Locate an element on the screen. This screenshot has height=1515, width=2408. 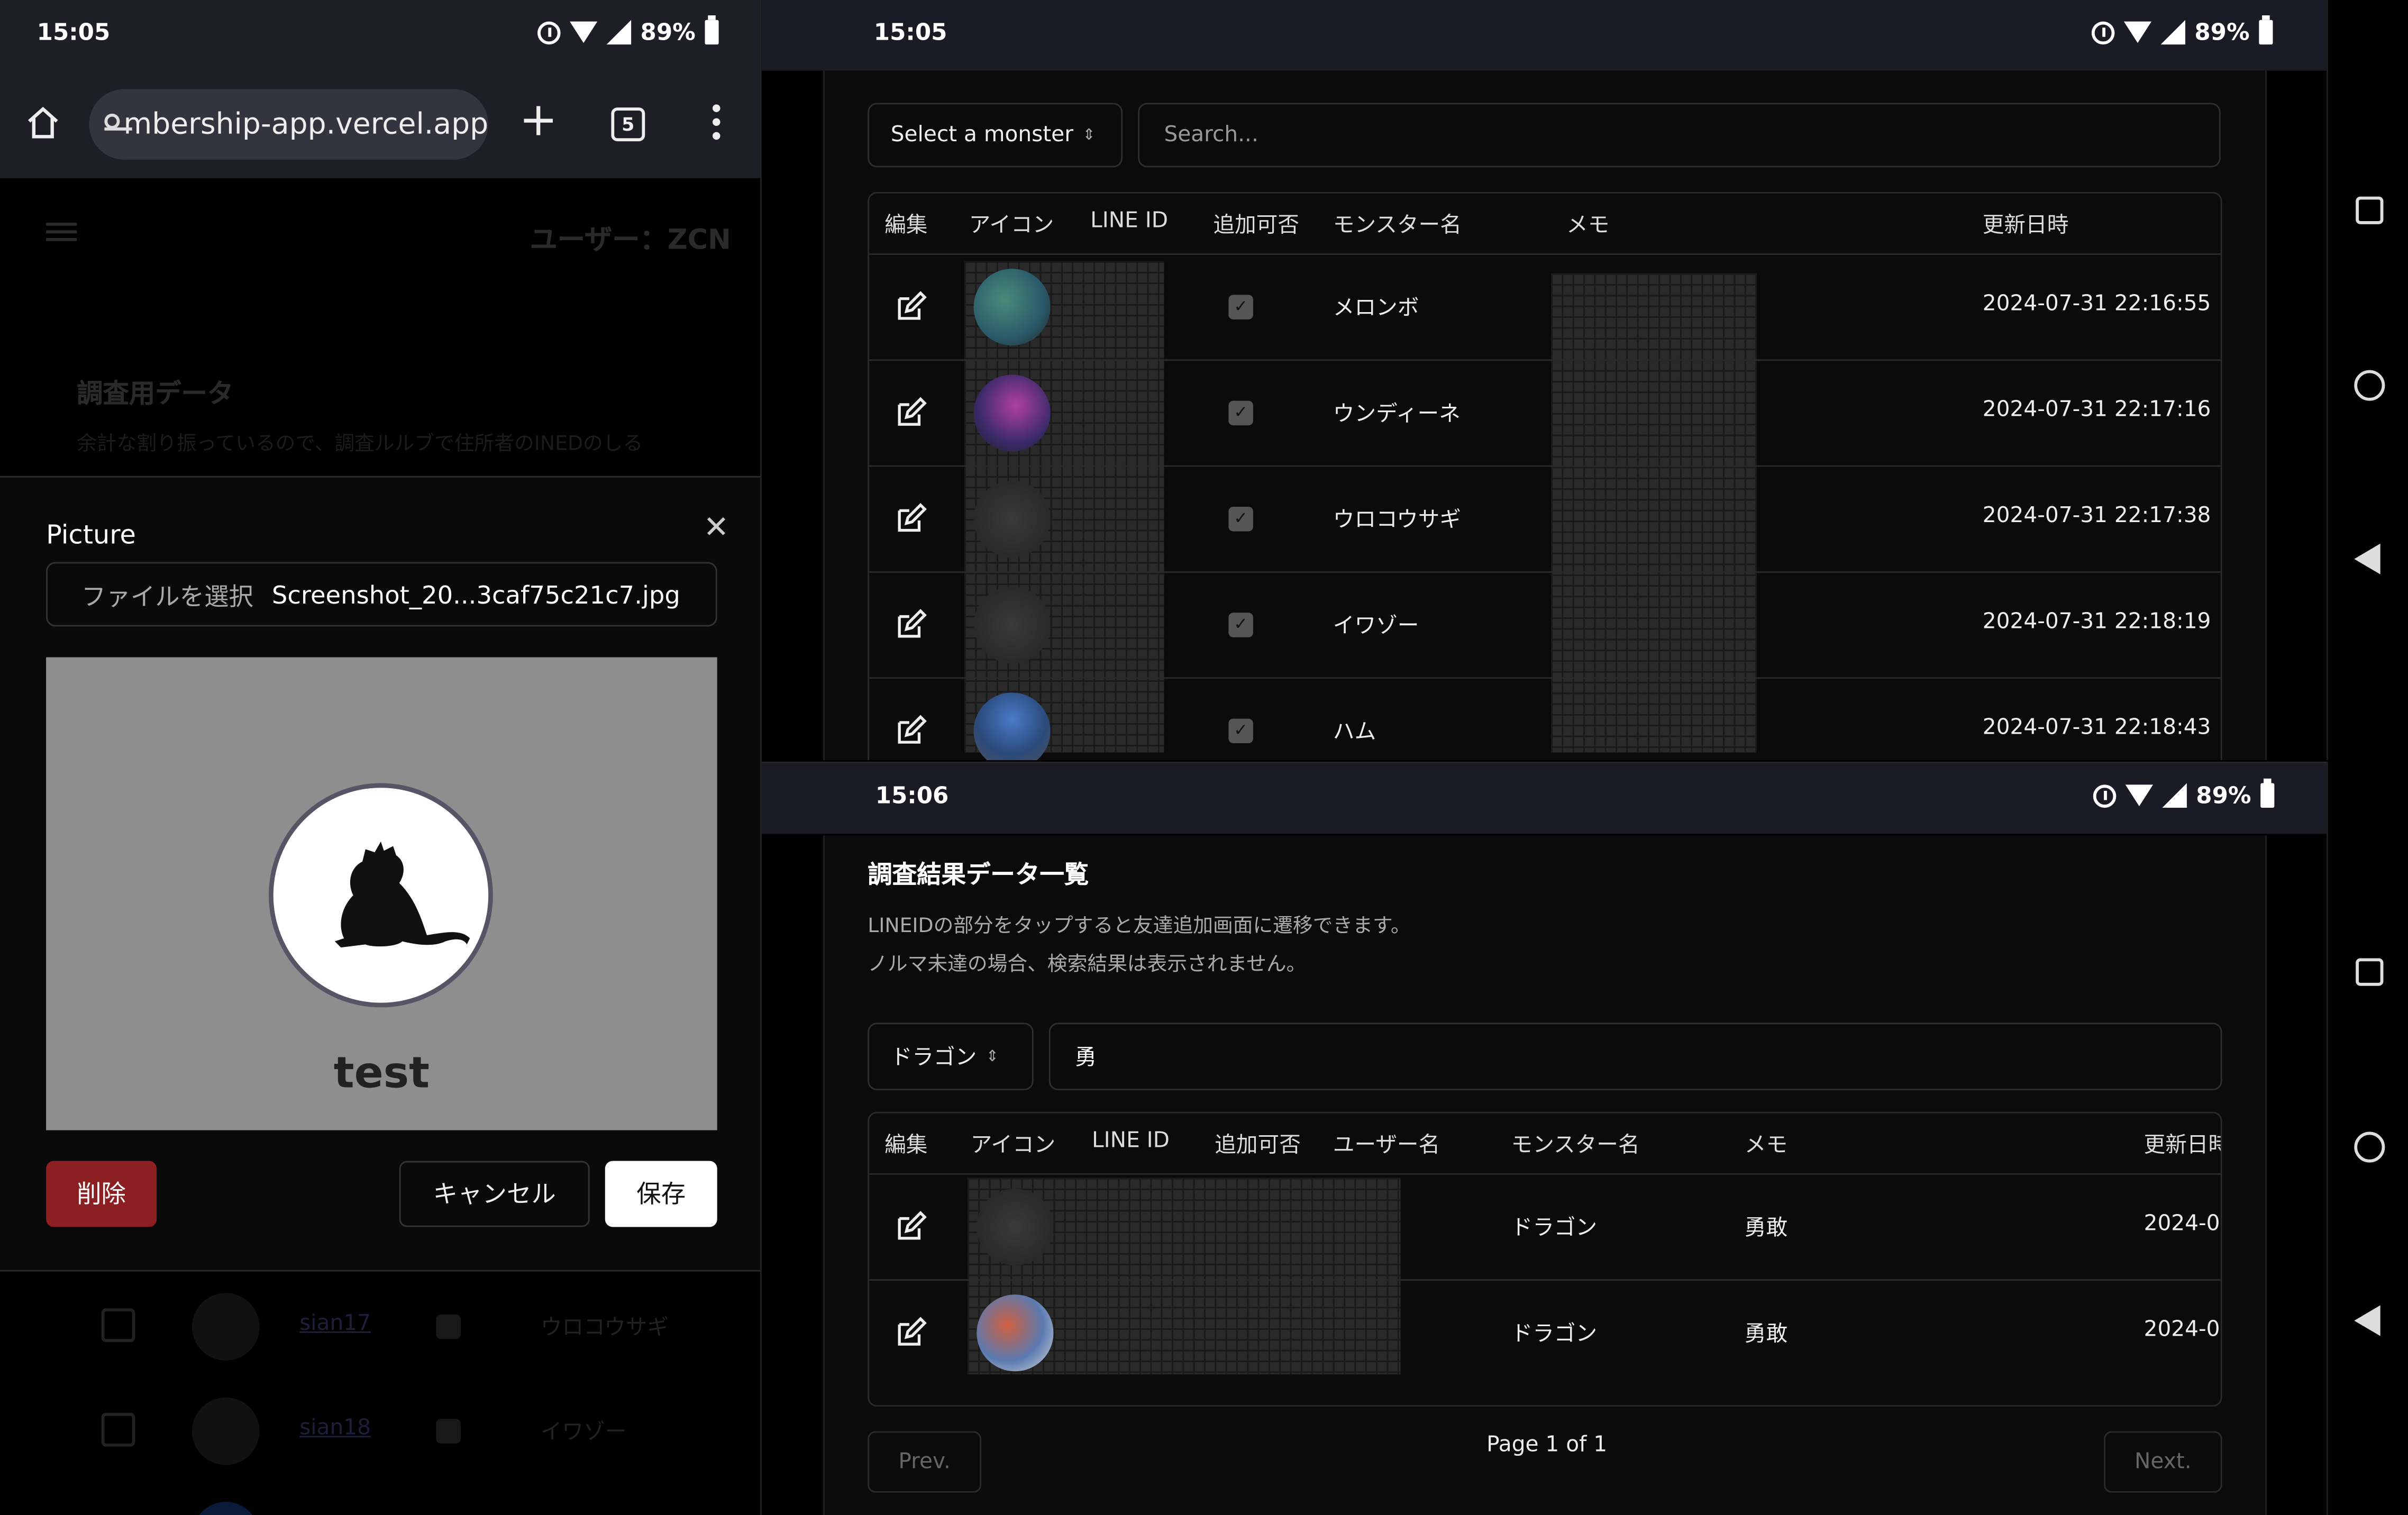
monster-name: メロンボ is located at coordinates (1376, 308).